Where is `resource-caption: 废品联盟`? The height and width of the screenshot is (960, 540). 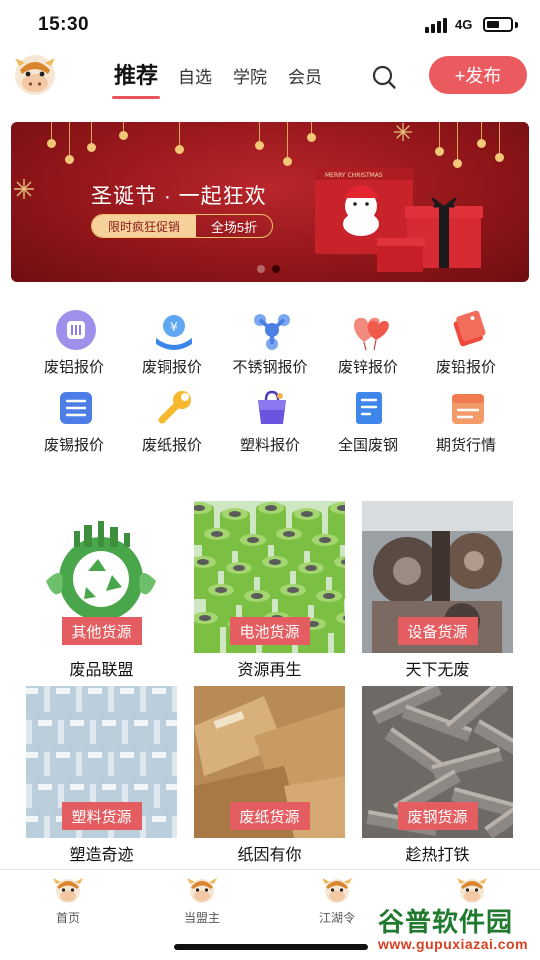
resource-caption: 废品联盟 is located at coordinates (101, 670).